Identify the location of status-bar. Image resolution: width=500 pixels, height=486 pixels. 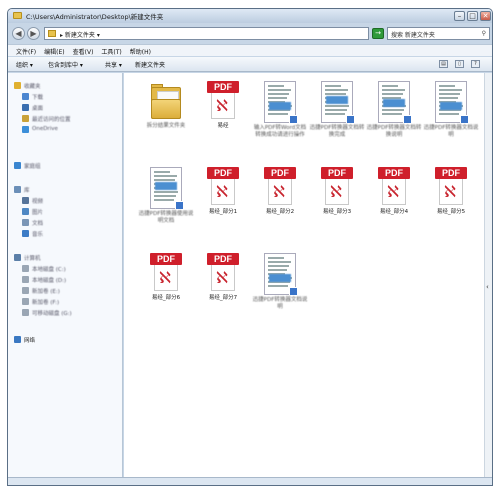
(250, 481).